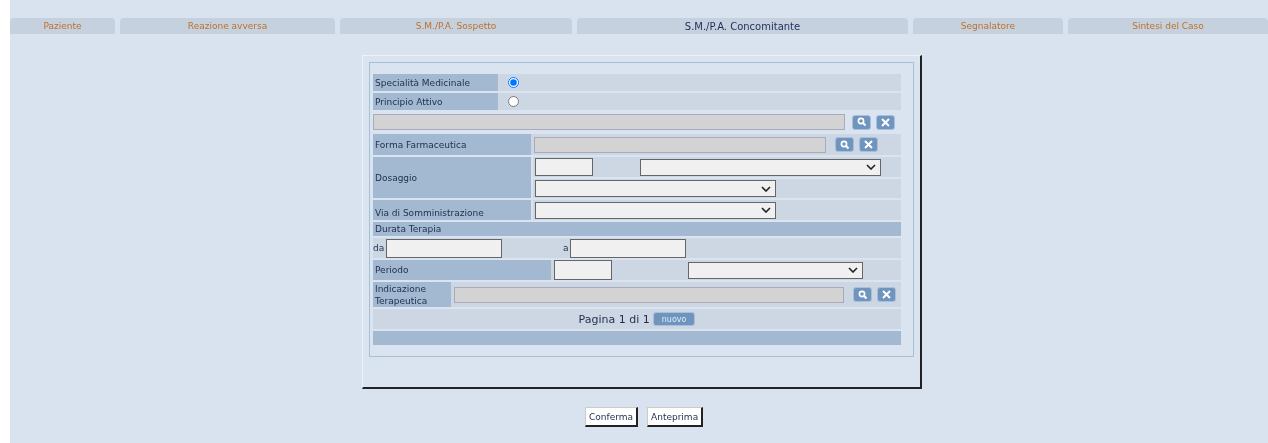 The width and height of the screenshot is (1268, 443). I want to click on field-label: Forma Farmaceutica, so click(452, 144).